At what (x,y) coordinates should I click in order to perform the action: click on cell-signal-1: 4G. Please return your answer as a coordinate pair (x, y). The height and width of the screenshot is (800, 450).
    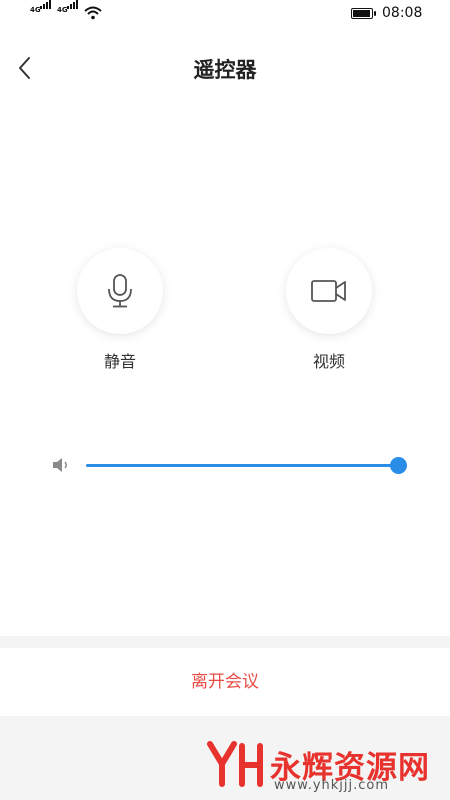
    Looking at the image, I should click on (40, 7).